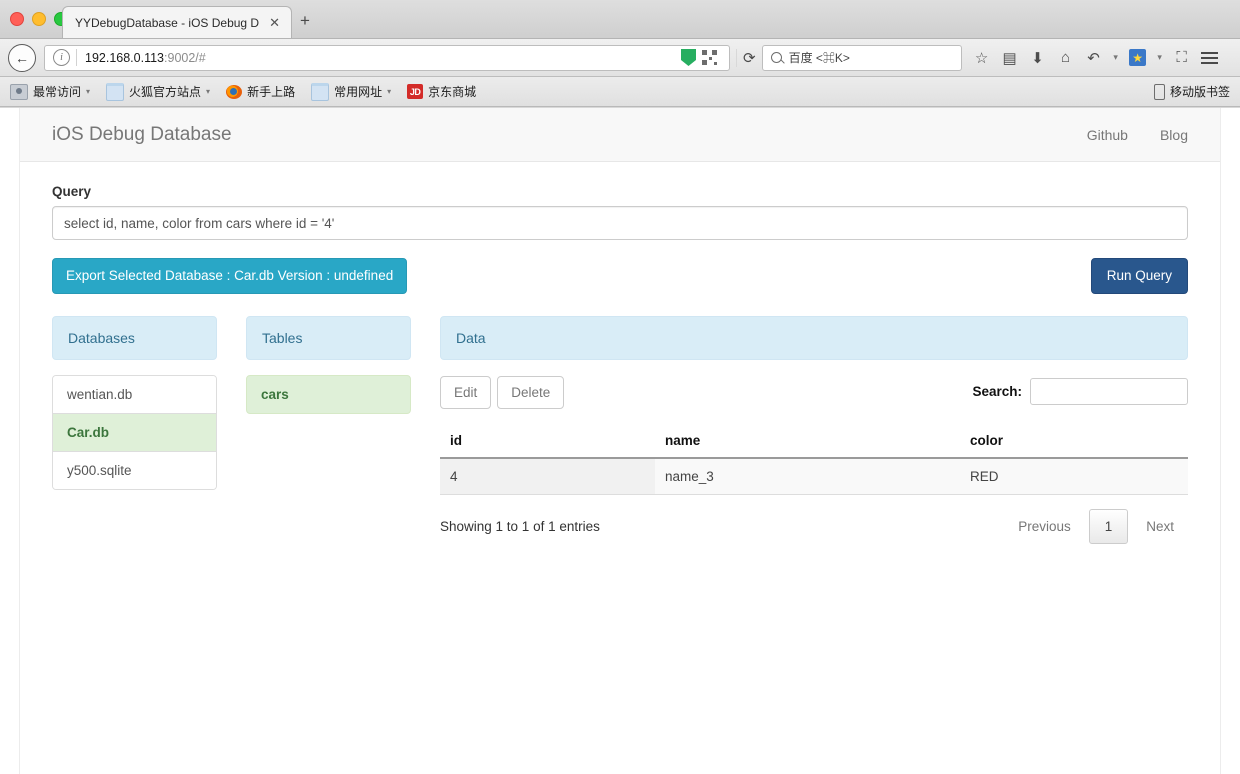 This screenshot has height=774, width=1240. Describe the element at coordinates (982, 58) in the screenshot. I see `bookmark-star-icon: ☆` at that location.